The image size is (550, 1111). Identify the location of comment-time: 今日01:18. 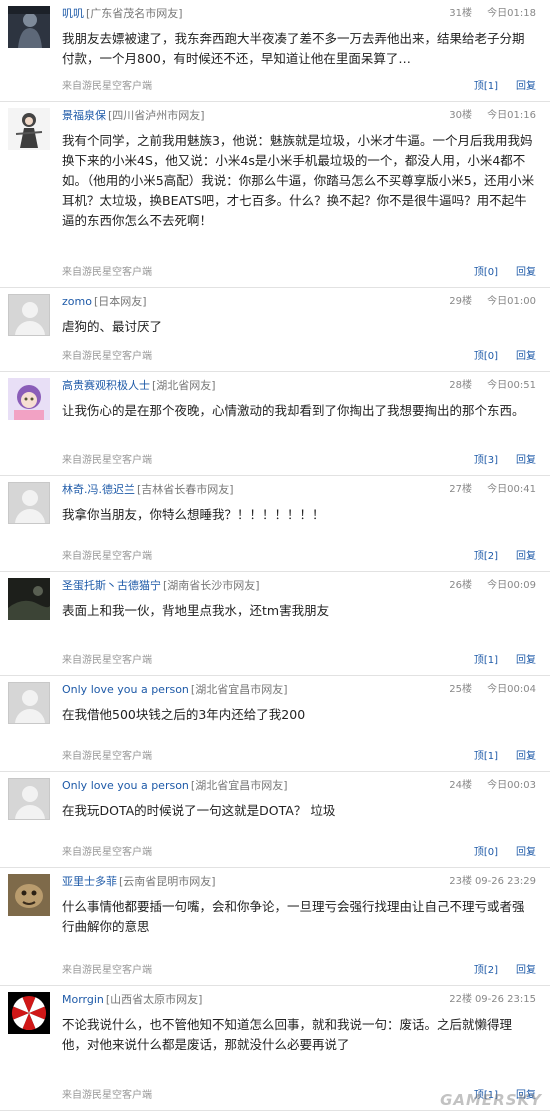
(511, 13).